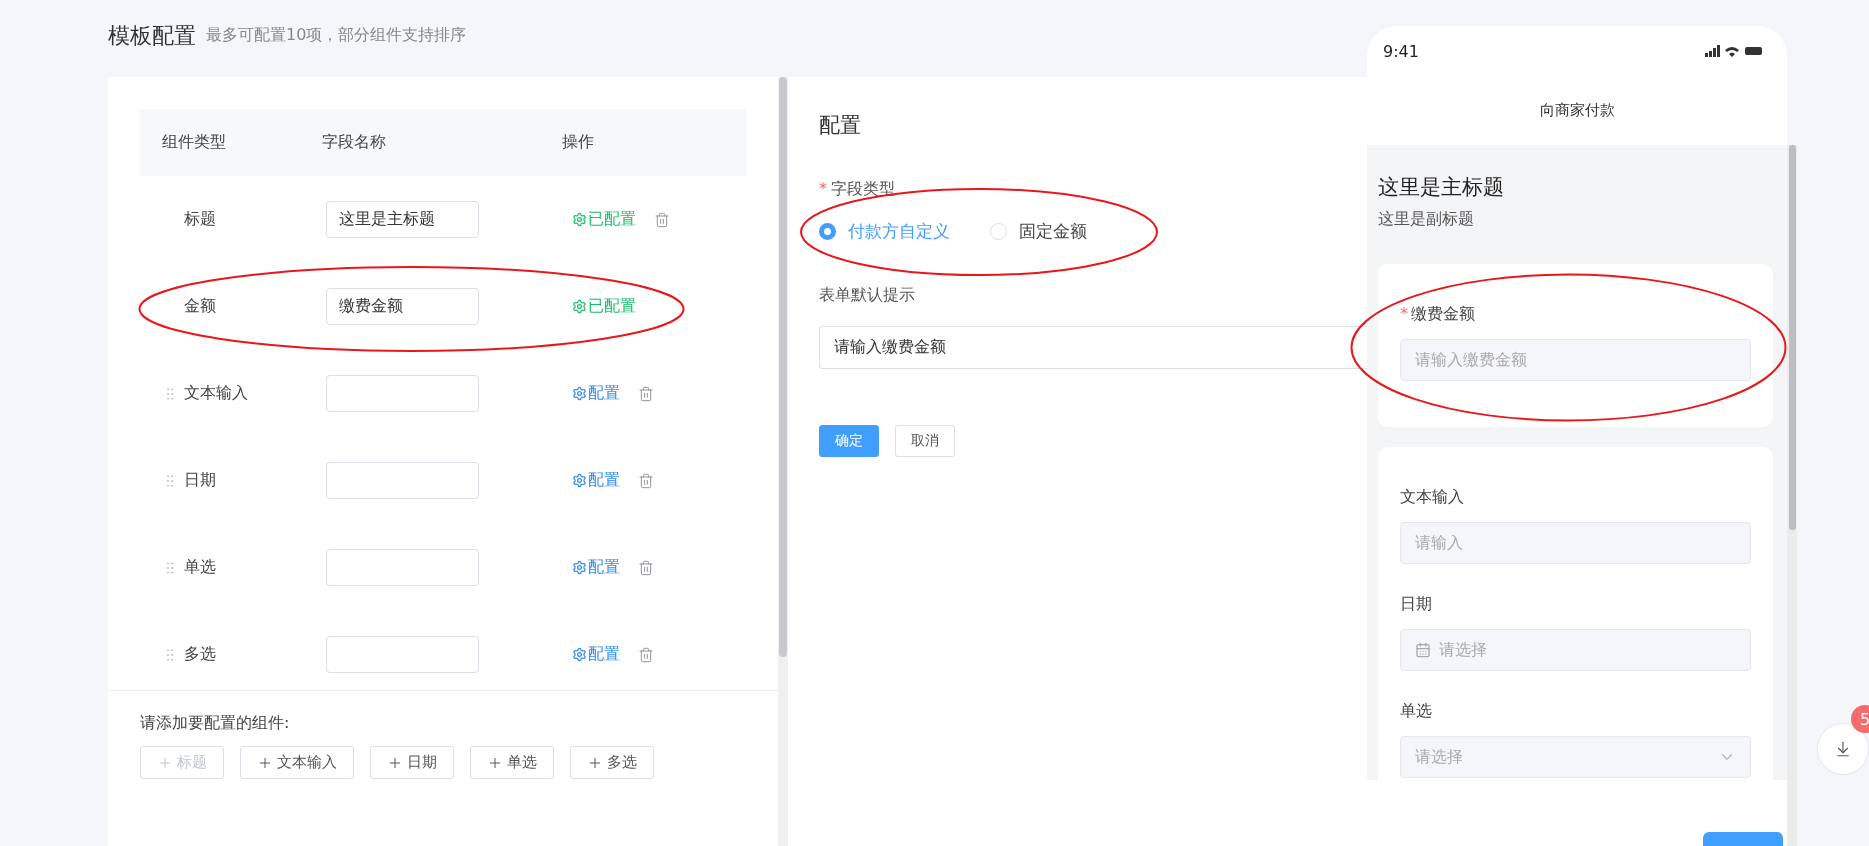 The width and height of the screenshot is (1869, 846). Describe the element at coordinates (612, 762) in the screenshot. I see `add-component-button: 多选` at that location.